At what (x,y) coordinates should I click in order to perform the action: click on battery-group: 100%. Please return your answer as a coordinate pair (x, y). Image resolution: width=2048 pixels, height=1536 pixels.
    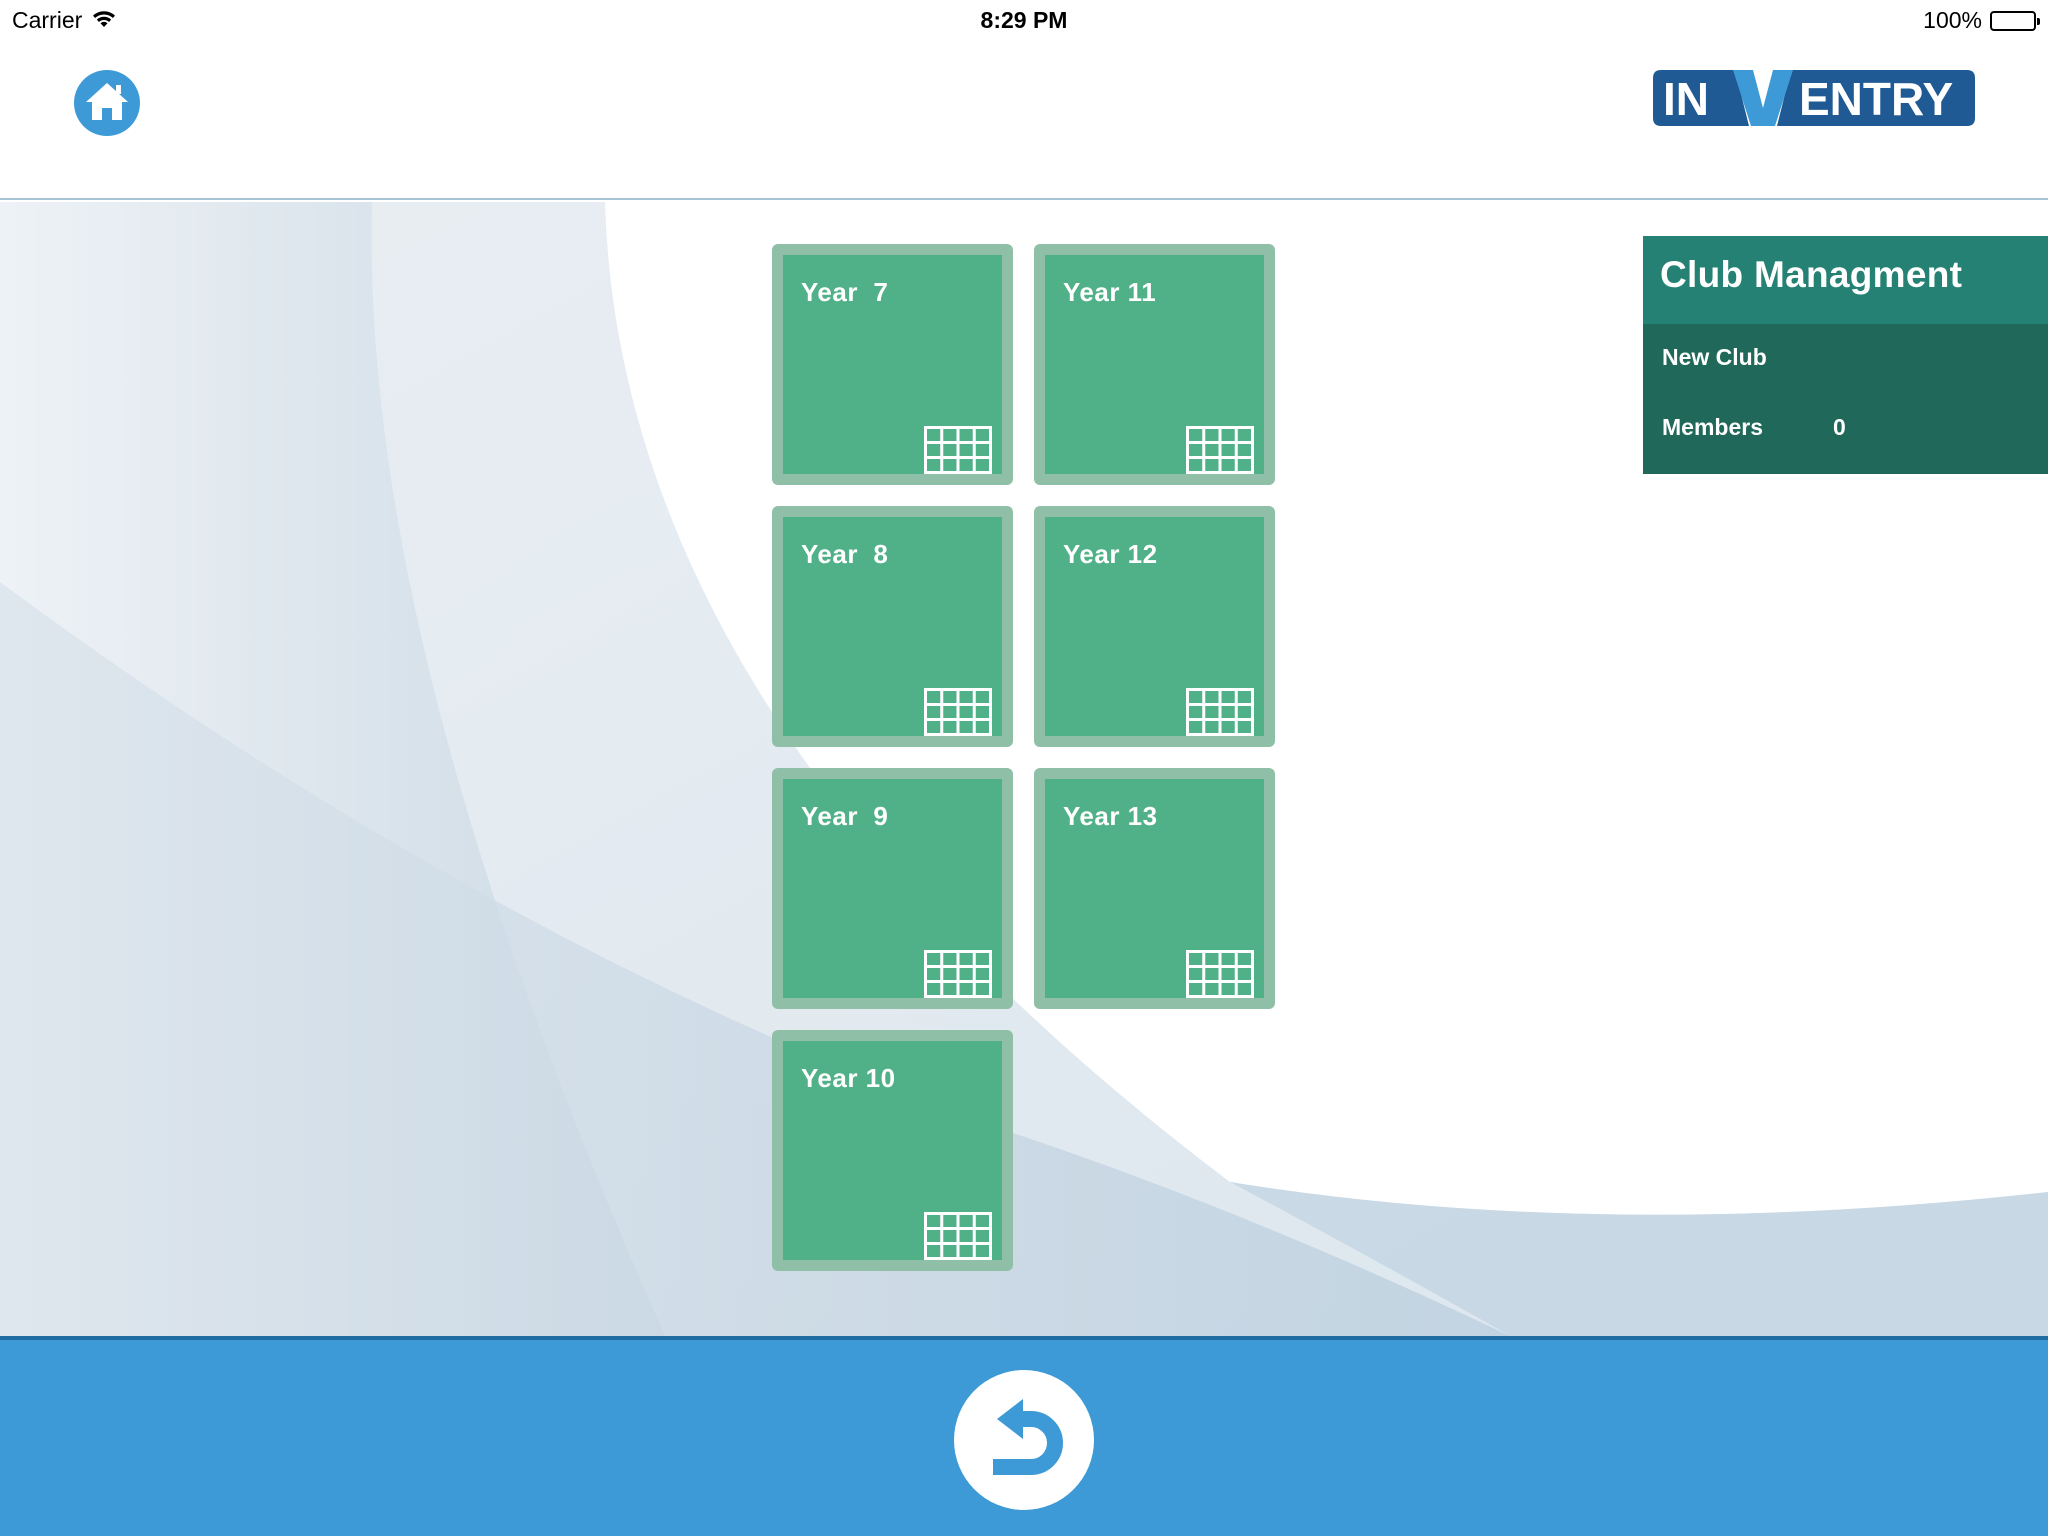
    Looking at the image, I should click on (1981, 20).